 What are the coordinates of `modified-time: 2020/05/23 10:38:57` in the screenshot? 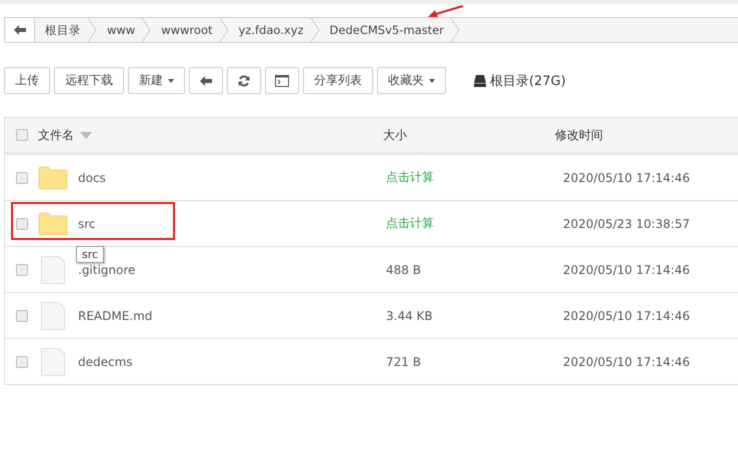 It's located at (626, 223).